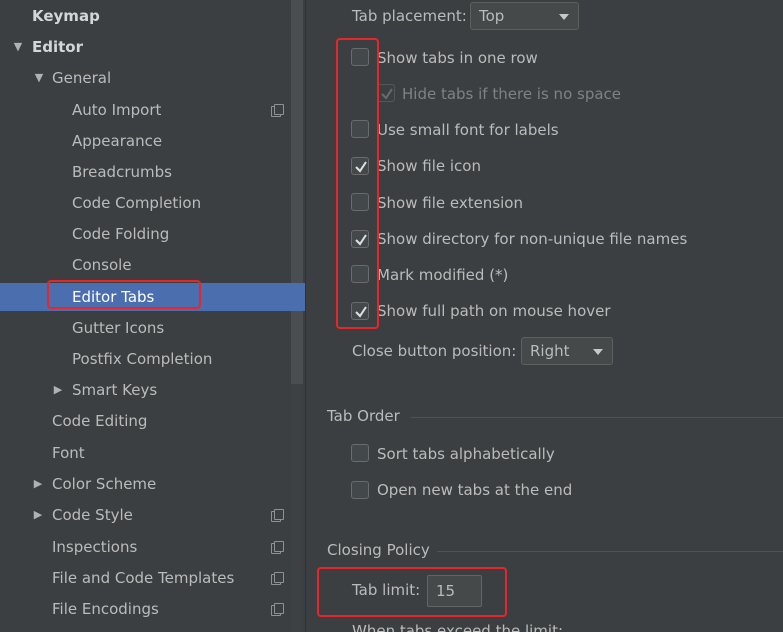 The width and height of the screenshot is (783, 632). I want to click on tree-item-label: Auto Import, so click(117, 110).